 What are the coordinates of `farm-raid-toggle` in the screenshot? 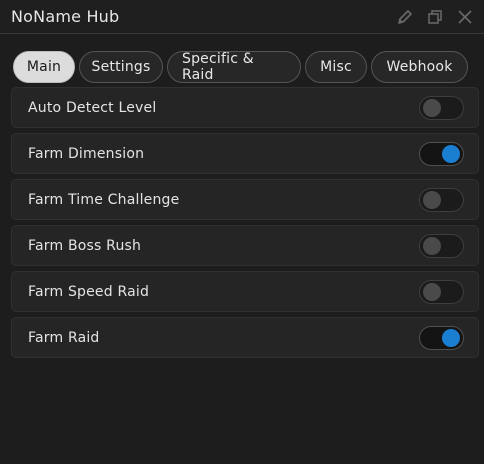 It's located at (441, 337).